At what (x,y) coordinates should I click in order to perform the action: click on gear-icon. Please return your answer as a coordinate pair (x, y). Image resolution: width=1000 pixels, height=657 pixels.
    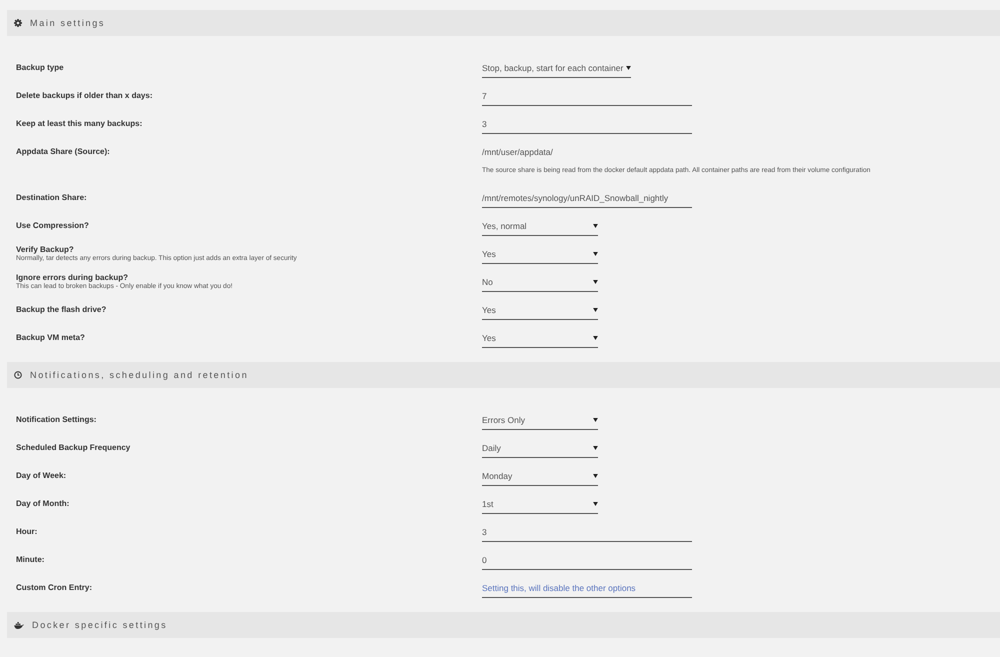
    Looking at the image, I should click on (18, 23).